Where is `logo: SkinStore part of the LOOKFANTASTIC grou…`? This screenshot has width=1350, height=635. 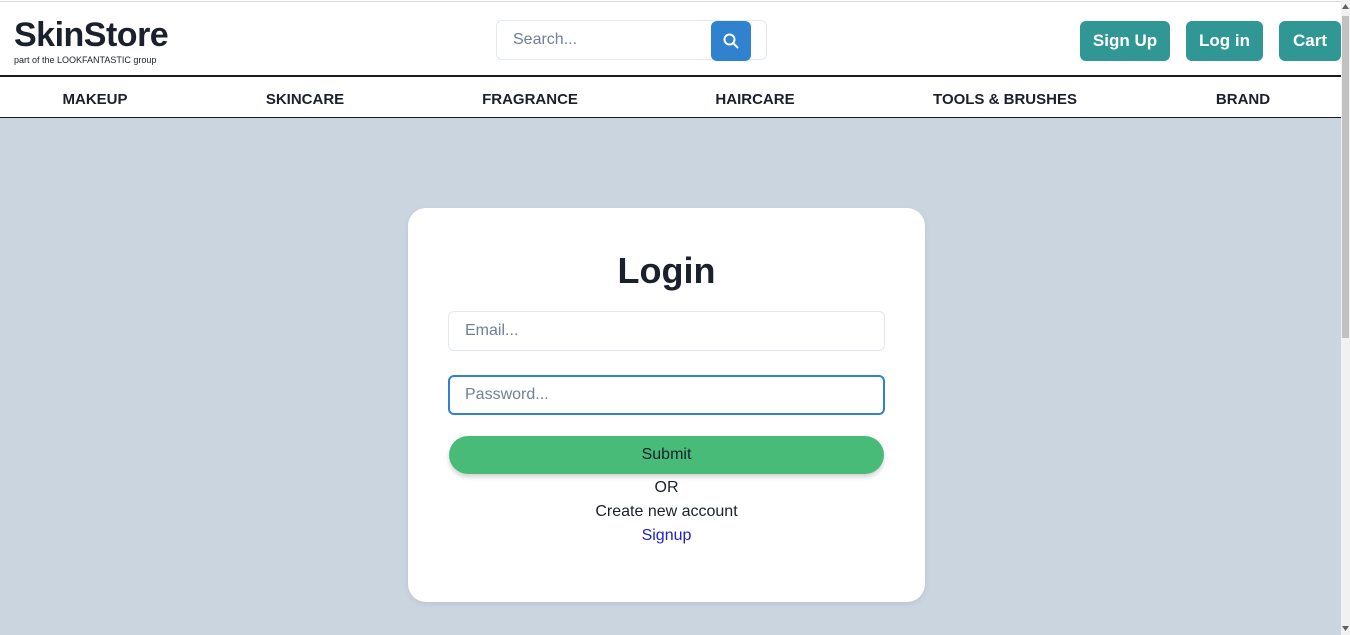 logo: SkinStore part of the LOOKFANTASTIC grou… is located at coordinates (91, 40).